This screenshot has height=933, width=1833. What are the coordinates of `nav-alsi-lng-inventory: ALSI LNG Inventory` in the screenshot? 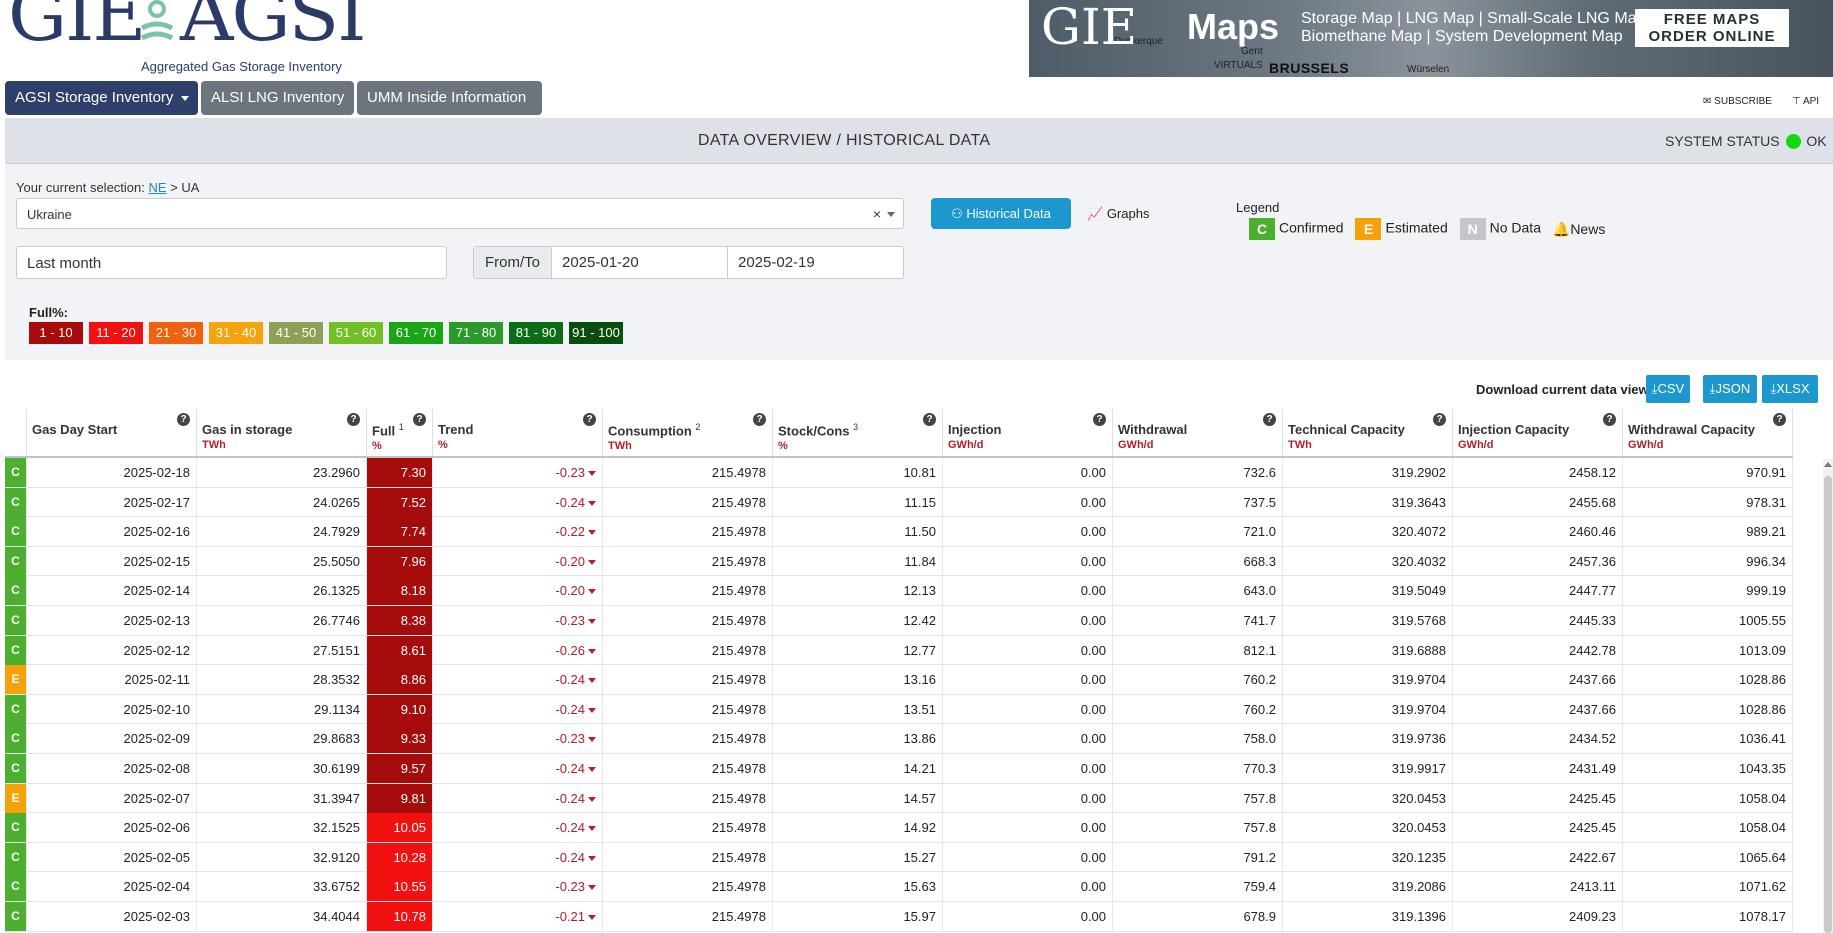 It's located at (277, 98).